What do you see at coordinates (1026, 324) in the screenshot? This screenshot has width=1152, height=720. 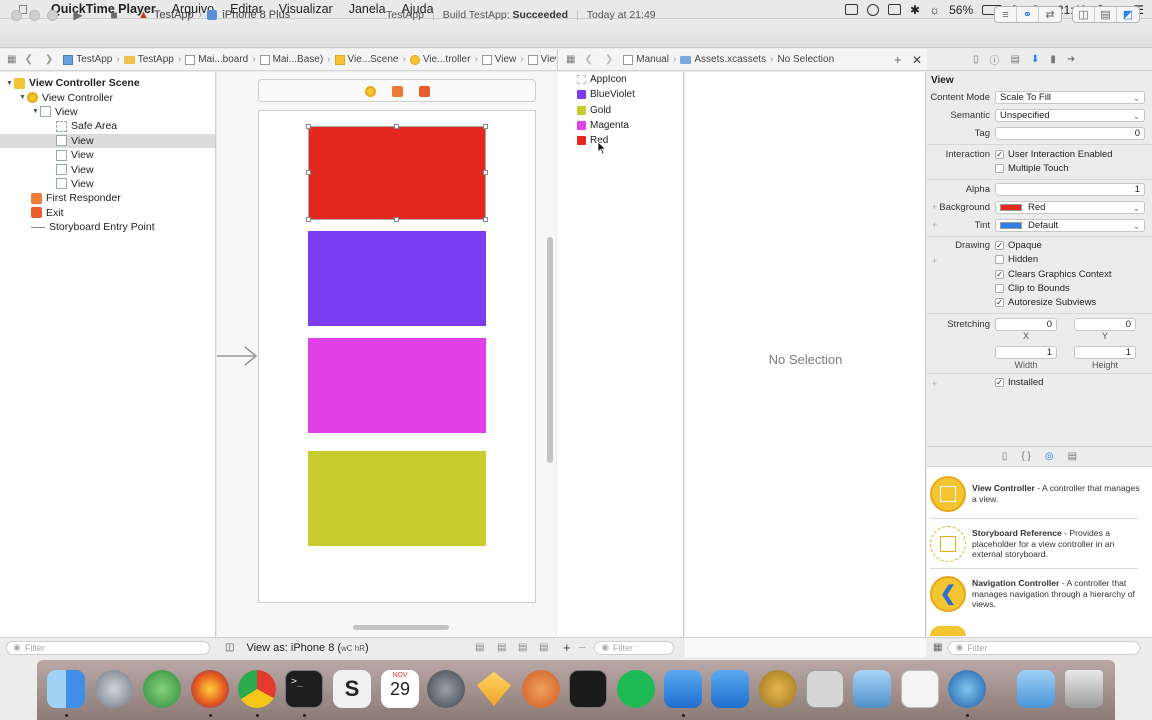 I see `stretch-x-field: 0` at bounding box center [1026, 324].